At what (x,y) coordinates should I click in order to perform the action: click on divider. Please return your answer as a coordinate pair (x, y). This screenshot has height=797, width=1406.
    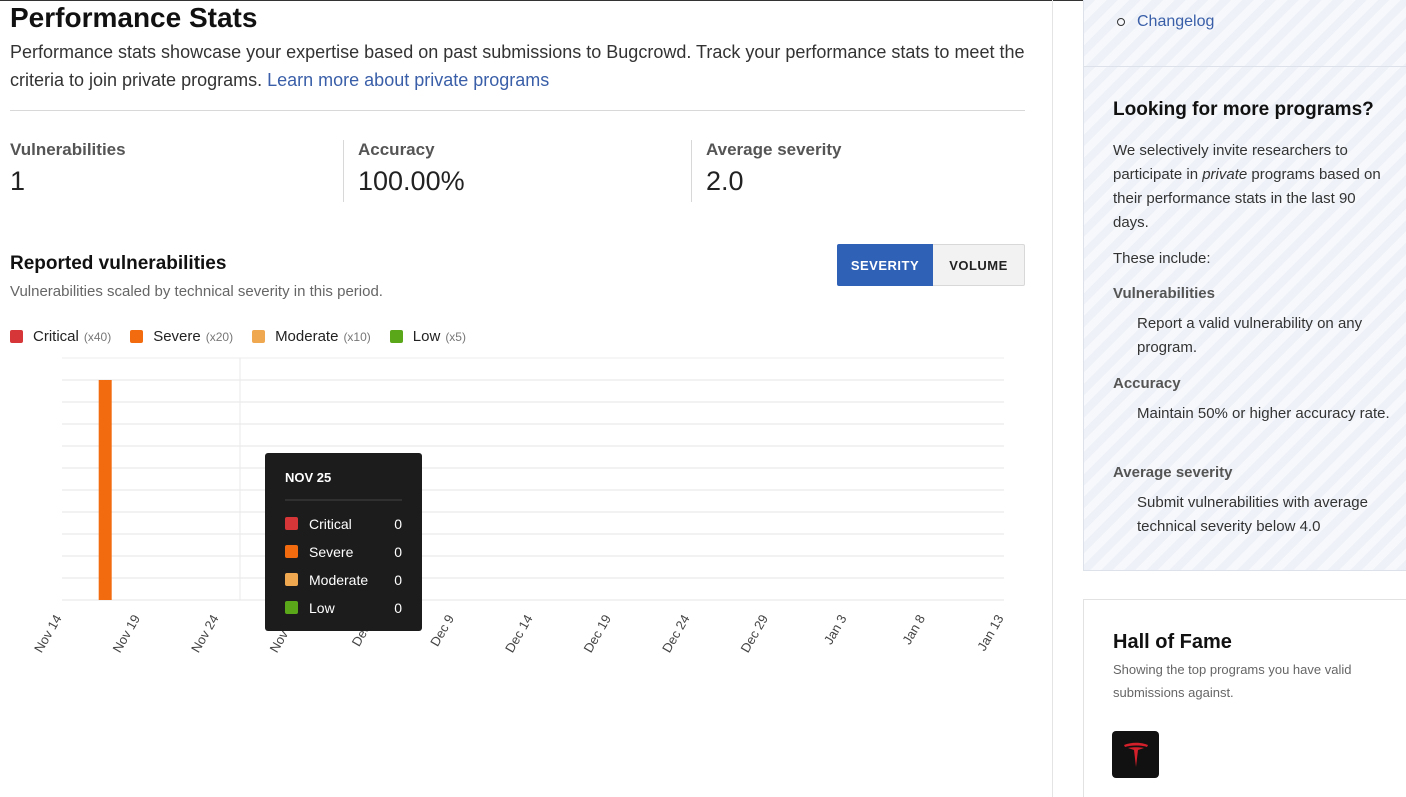
    Looking at the image, I should click on (517, 110).